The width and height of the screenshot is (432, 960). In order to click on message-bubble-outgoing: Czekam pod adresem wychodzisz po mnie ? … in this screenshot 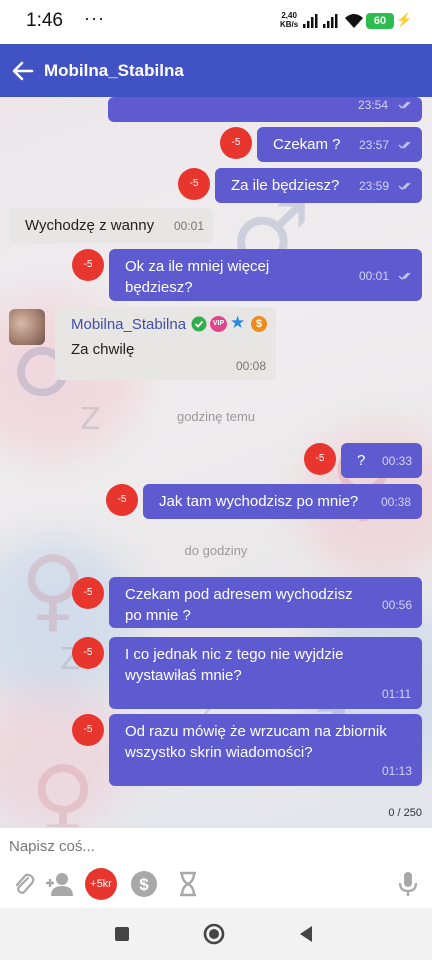, I will do `click(265, 602)`.